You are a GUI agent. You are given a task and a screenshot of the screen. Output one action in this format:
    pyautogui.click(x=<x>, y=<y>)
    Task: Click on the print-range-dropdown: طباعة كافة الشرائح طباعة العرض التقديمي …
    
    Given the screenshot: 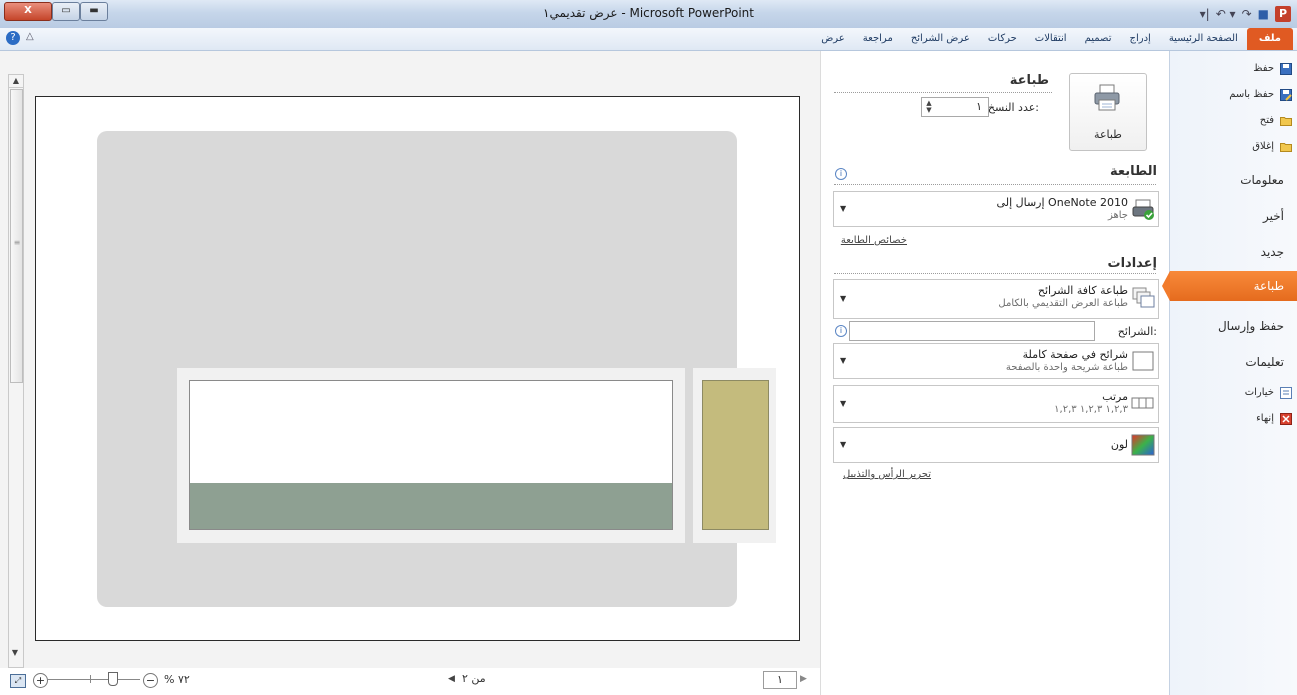 What is the action you would take?
    pyautogui.click(x=996, y=299)
    